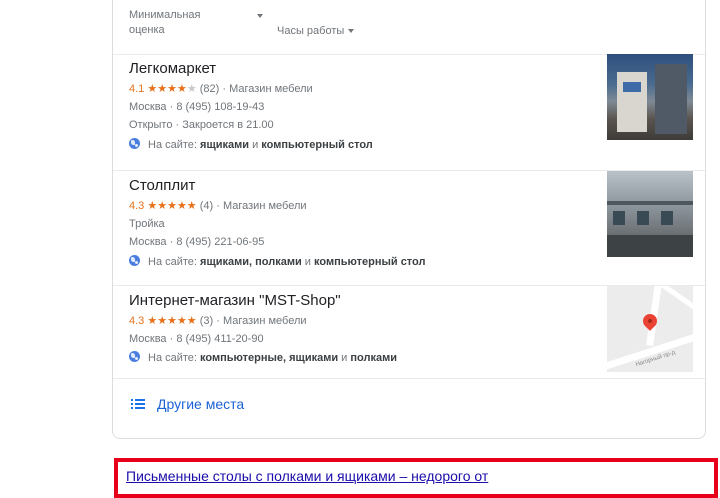 The width and height of the screenshot is (720, 498). What do you see at coordinates (218, 206) in the screenshot?
I see `place-rating-line: 4.3 ★★★★★ (4) · Магазин мебели` at bounding box center [218, 206].